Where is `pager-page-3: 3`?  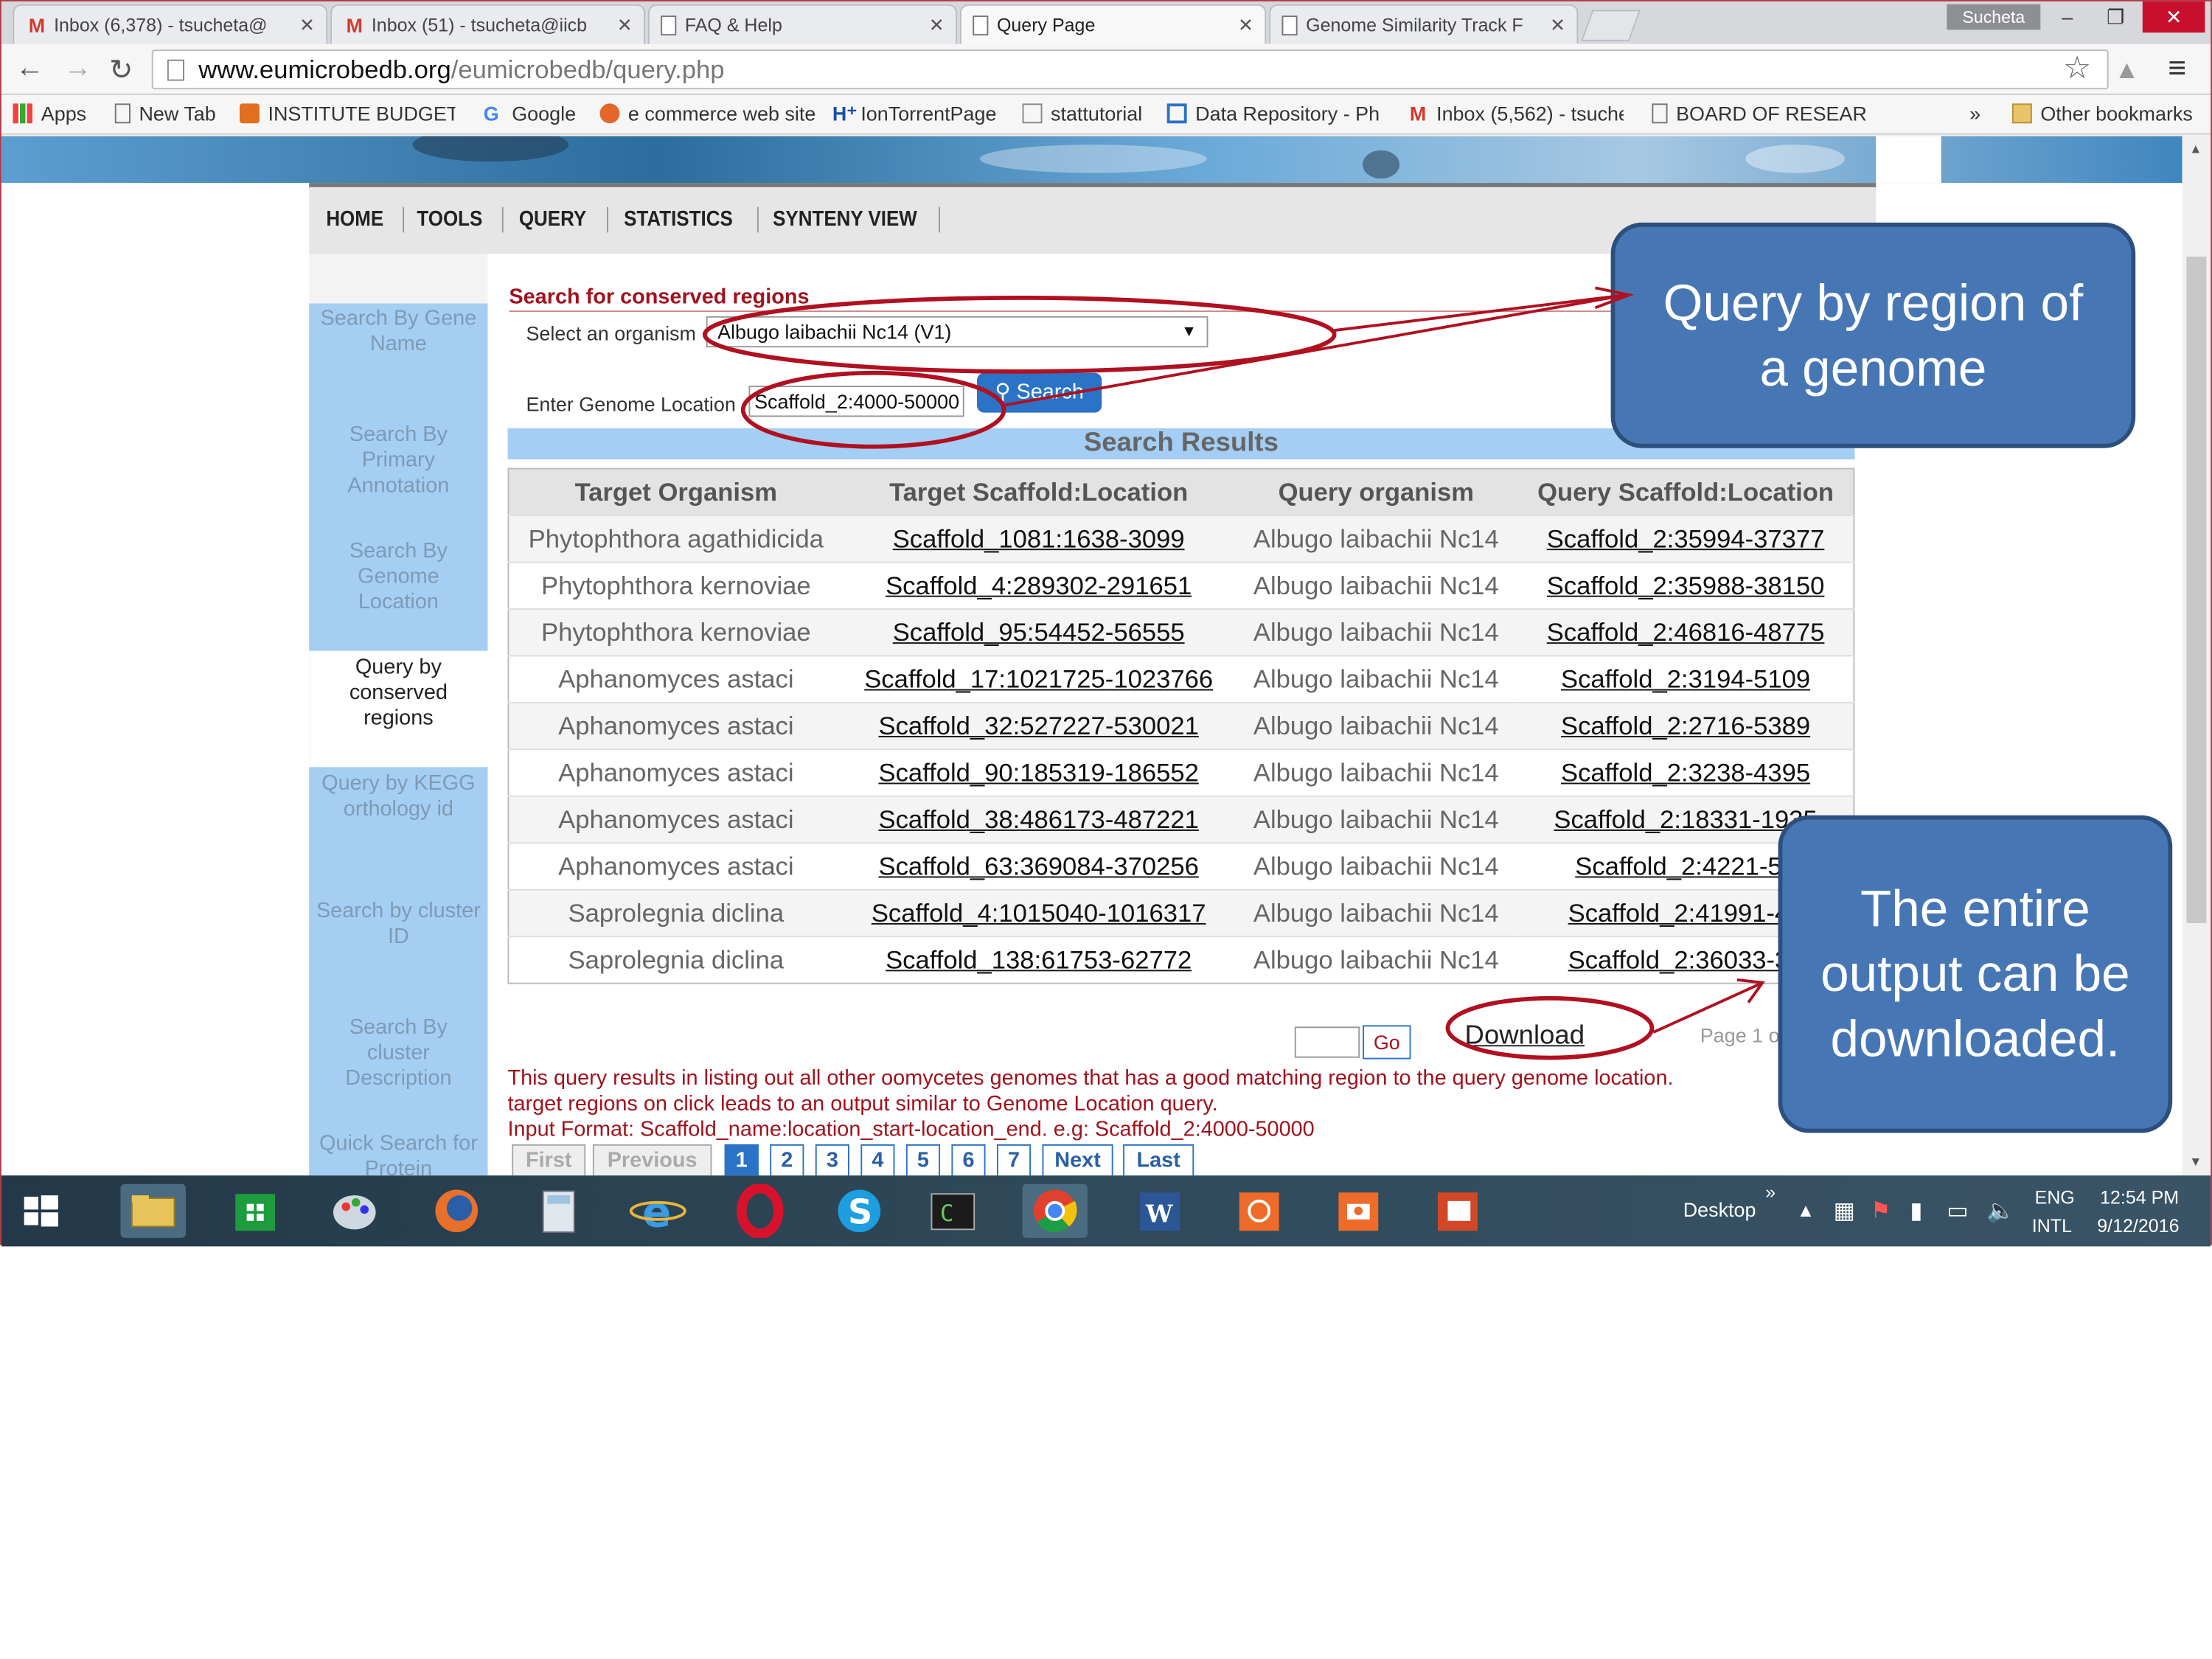
pager-page-3: 3 is located at coordinates (832, 1160).